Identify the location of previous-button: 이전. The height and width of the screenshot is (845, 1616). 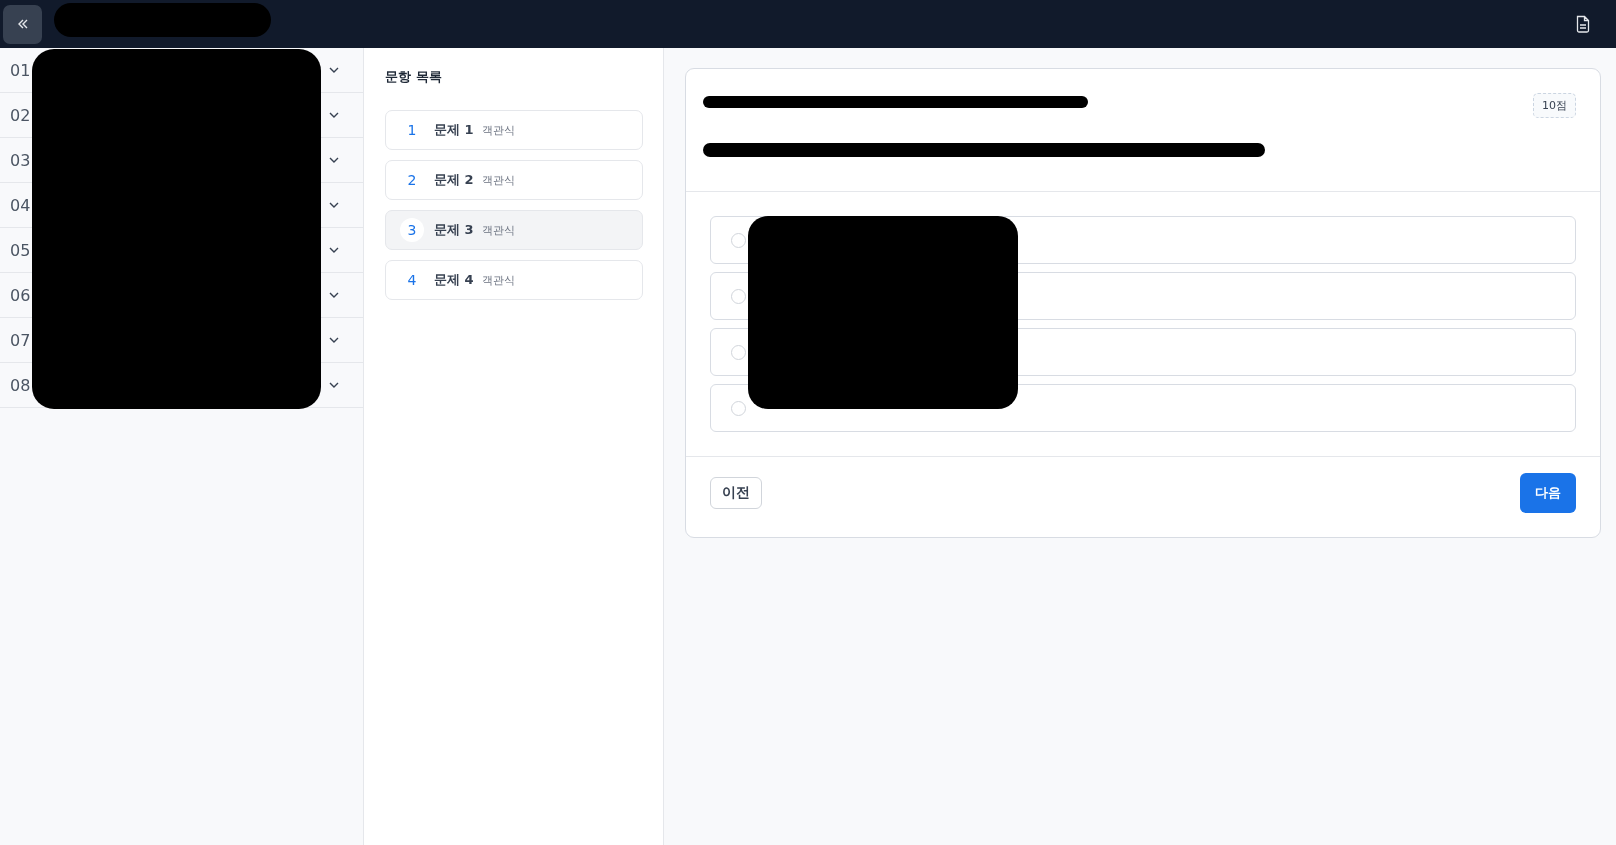
(736, 493).